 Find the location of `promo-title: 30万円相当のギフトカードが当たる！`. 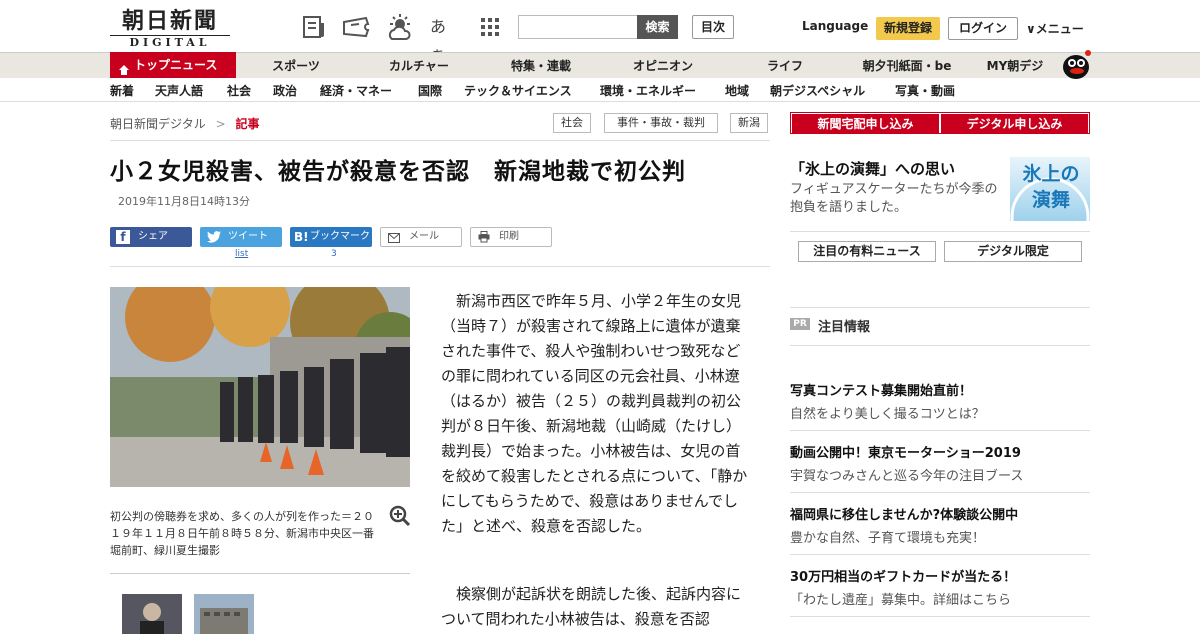

promo-title: 30万円相当のギフトカードが当たる！ is located at coordinates (903, 575).